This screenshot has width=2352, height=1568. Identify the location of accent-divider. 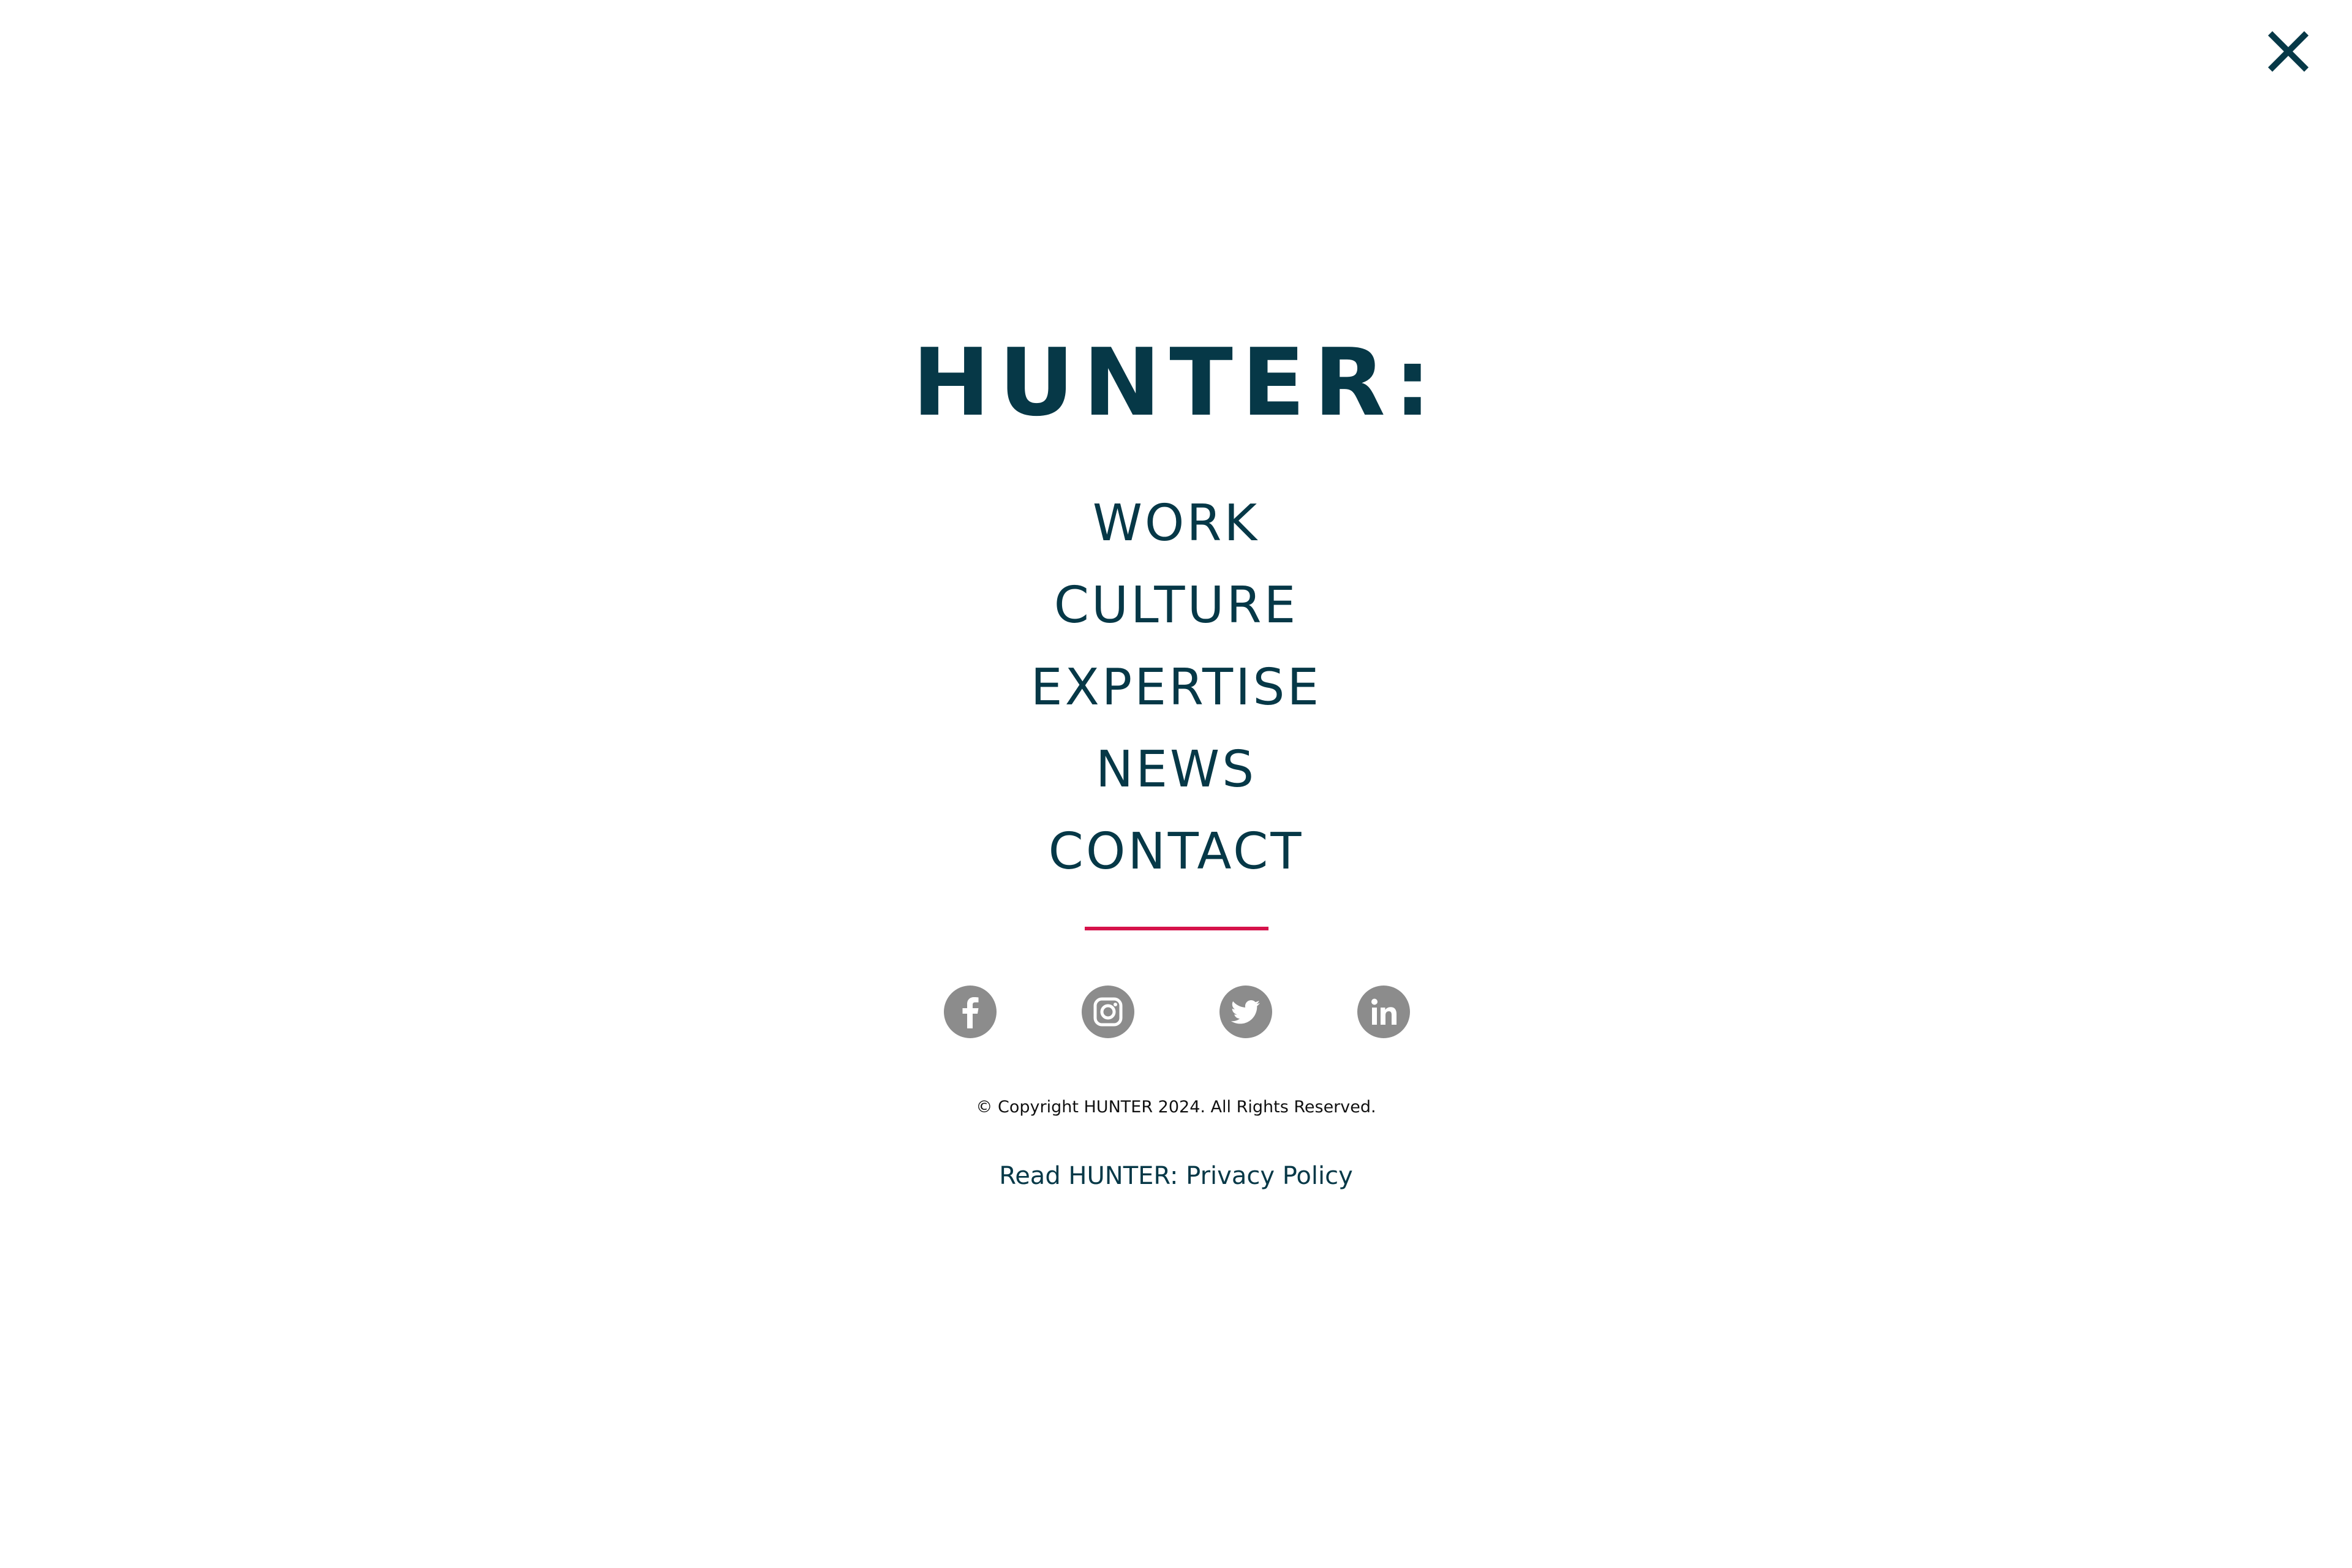
(1176, 929).